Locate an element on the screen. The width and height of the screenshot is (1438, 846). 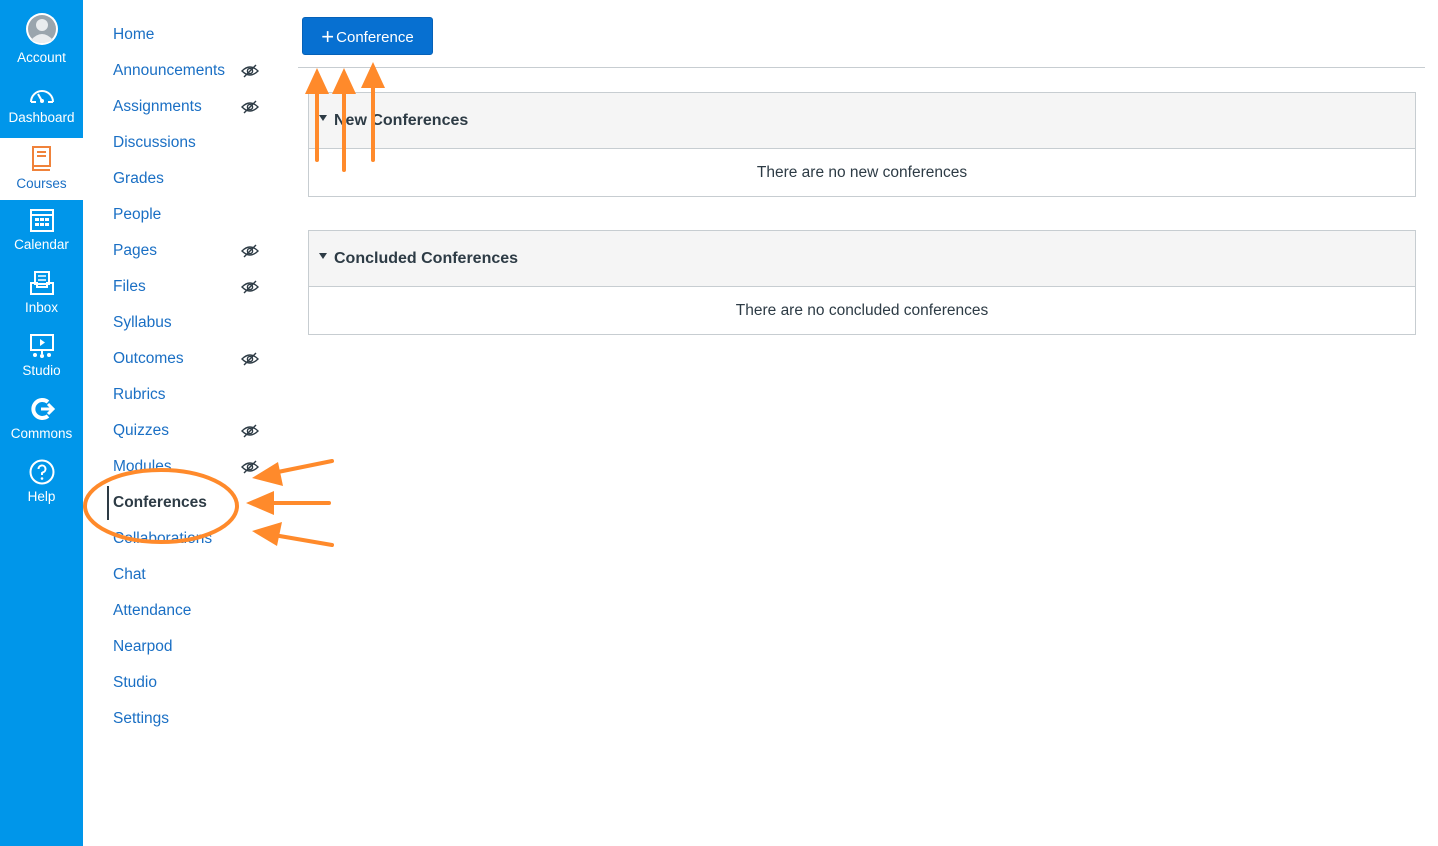
global-nav-label: Courses is located at coordinates (41, 183).